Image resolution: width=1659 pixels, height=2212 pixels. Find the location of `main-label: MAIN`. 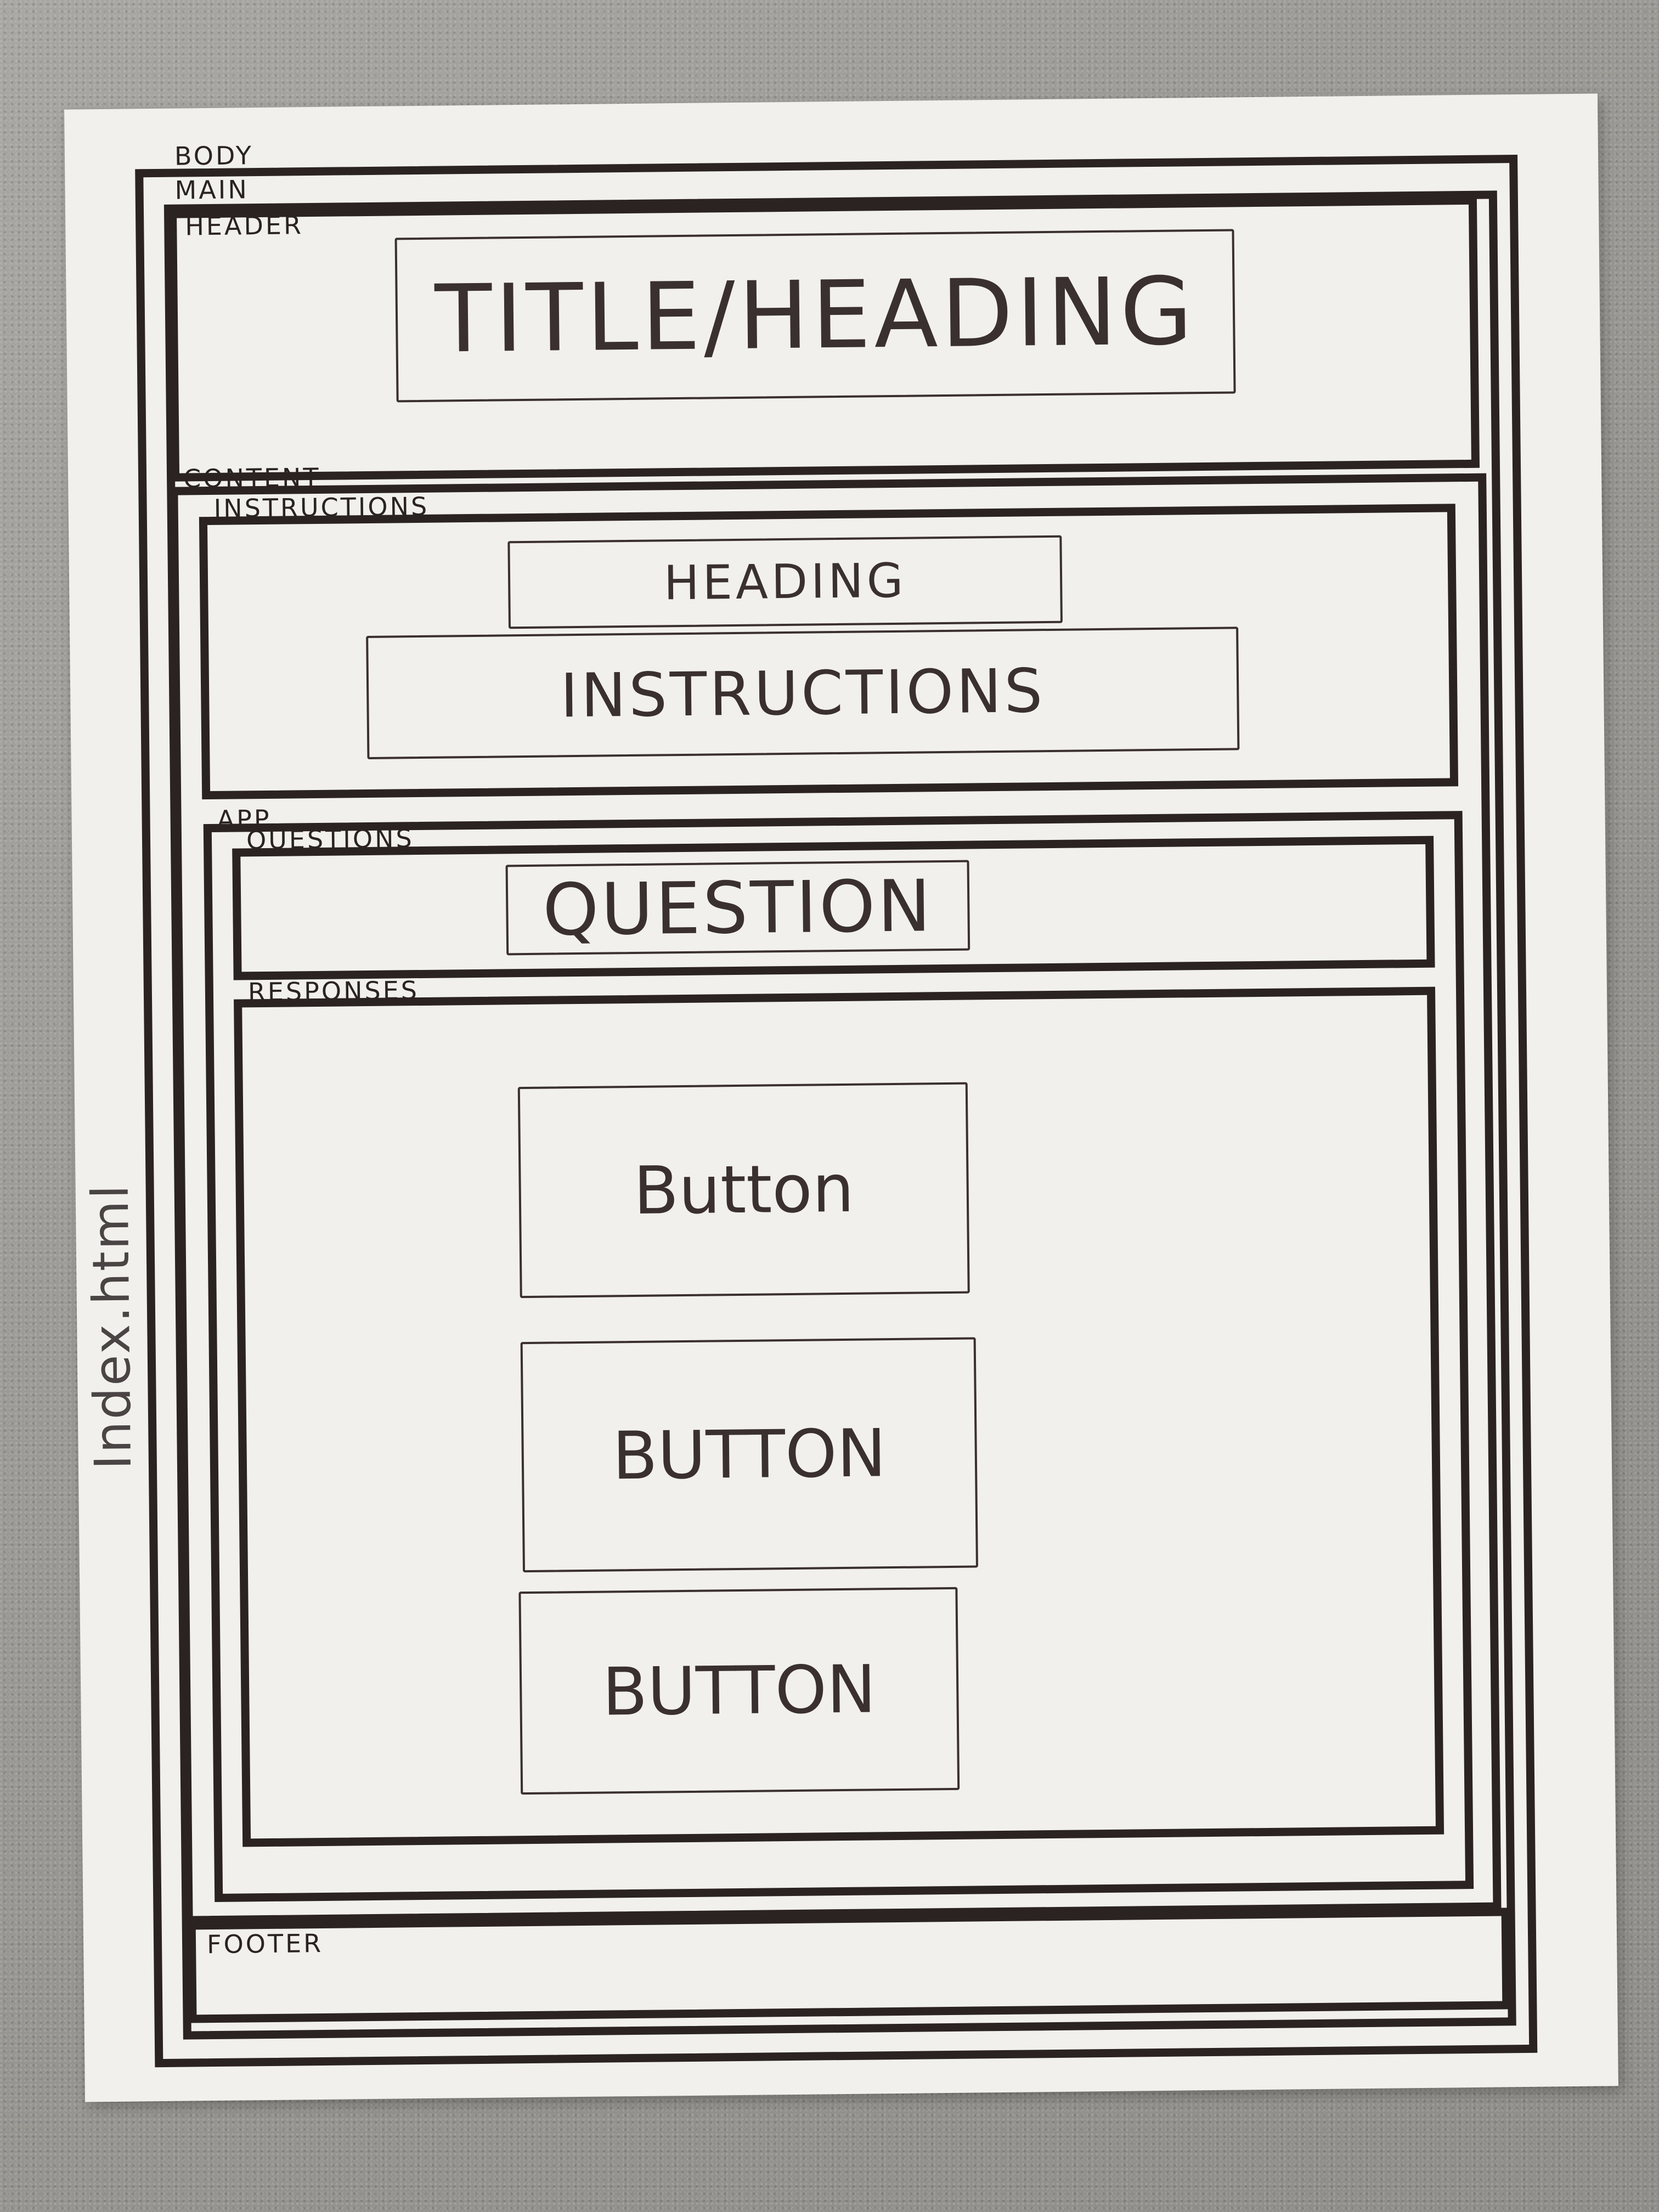

main-label: MAIN is located at coordinates (212, 189).